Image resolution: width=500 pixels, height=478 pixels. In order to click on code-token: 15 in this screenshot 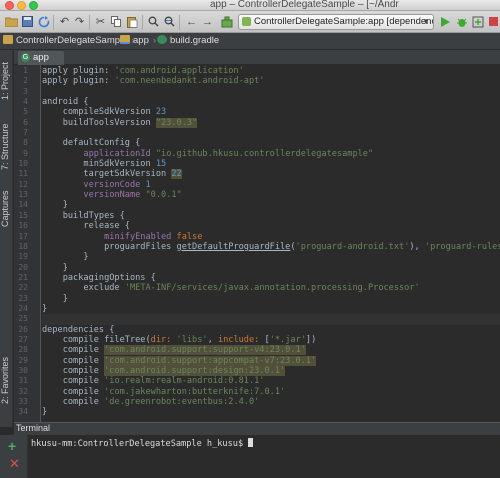, I will do `click(161, 164)`.